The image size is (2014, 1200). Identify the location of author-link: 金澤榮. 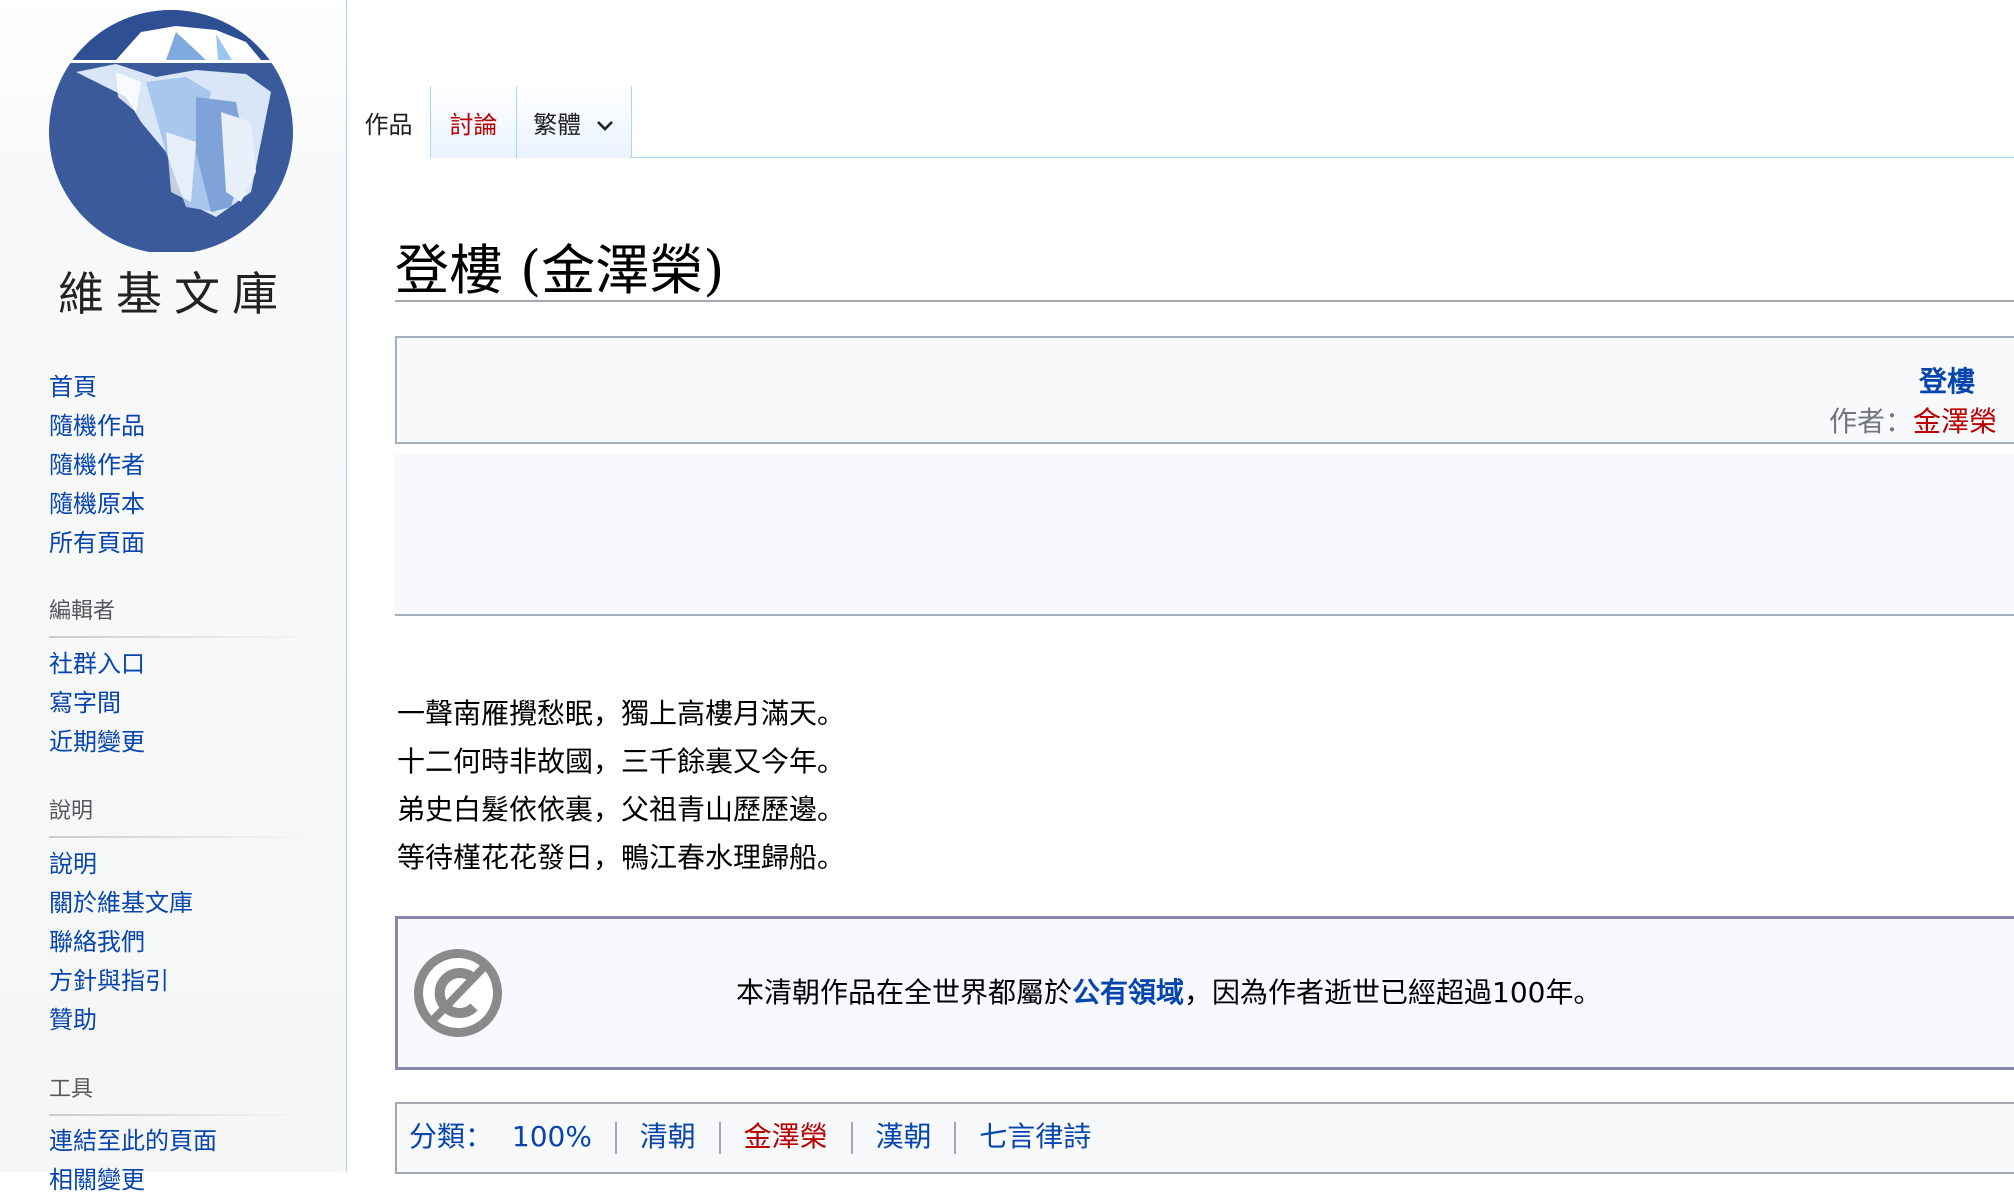
(1955, 421).